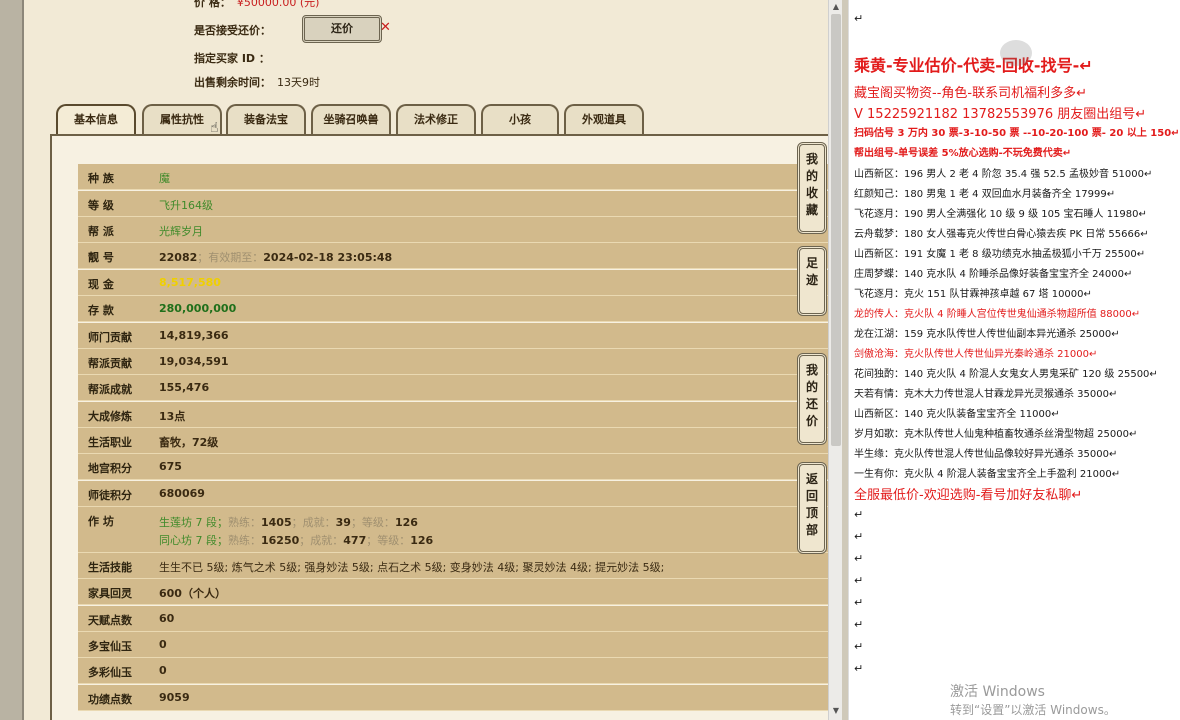  I want to click on price-label: 价 格：, so click(212, 4).